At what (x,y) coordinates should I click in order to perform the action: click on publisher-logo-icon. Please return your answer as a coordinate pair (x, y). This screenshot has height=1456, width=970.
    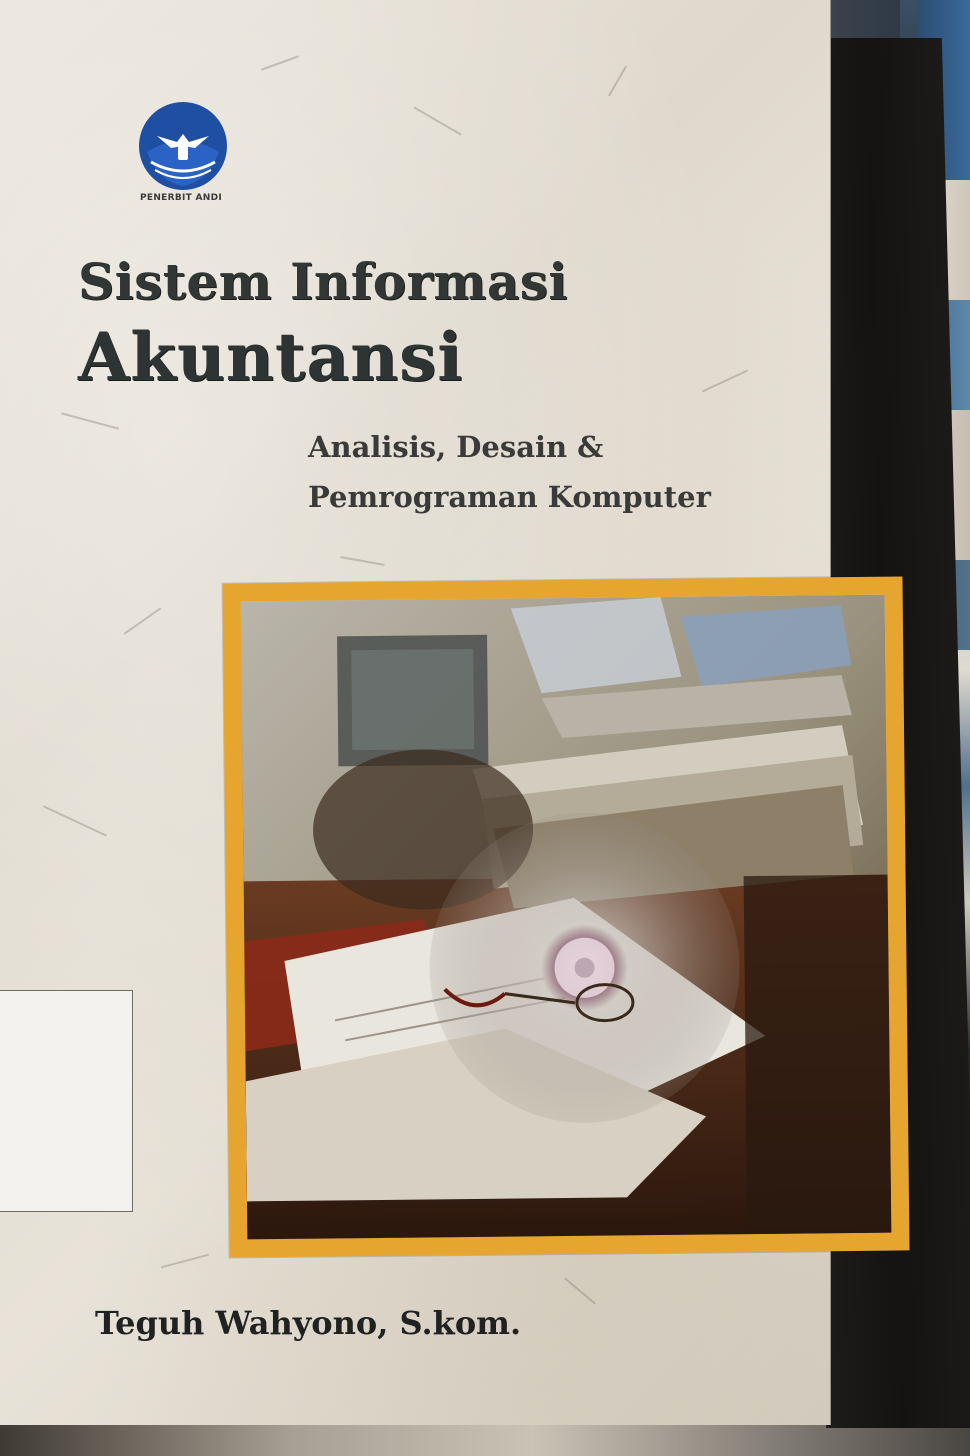
    Looking at the image, I should click on (183, 146).